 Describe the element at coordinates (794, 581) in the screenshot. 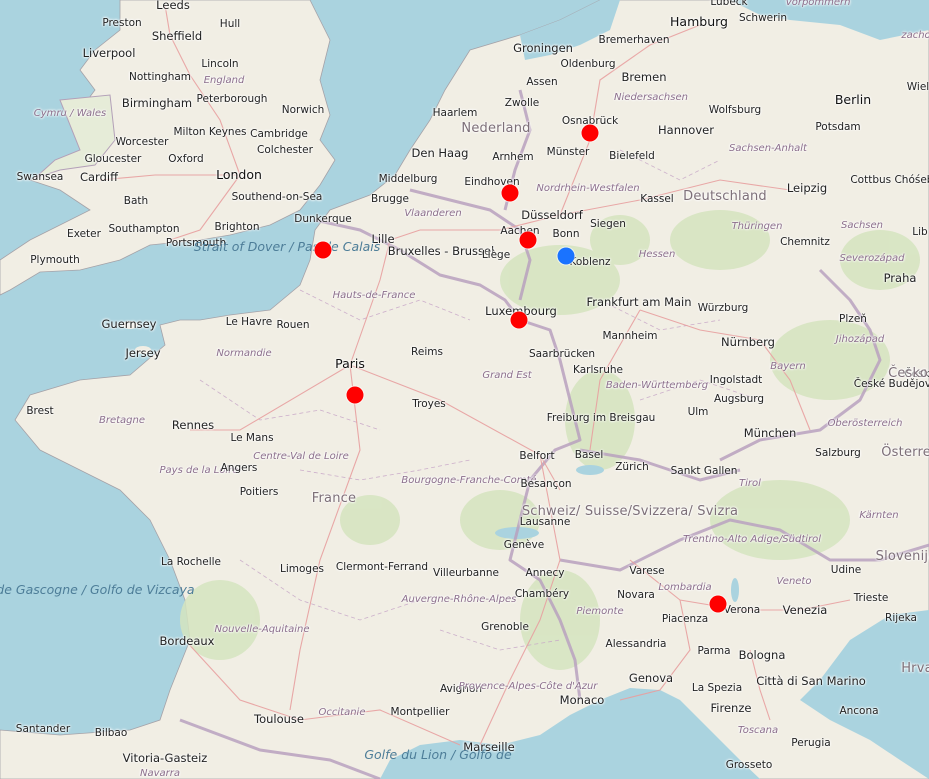

I see `map-label-veneto: Veneto` at that location.